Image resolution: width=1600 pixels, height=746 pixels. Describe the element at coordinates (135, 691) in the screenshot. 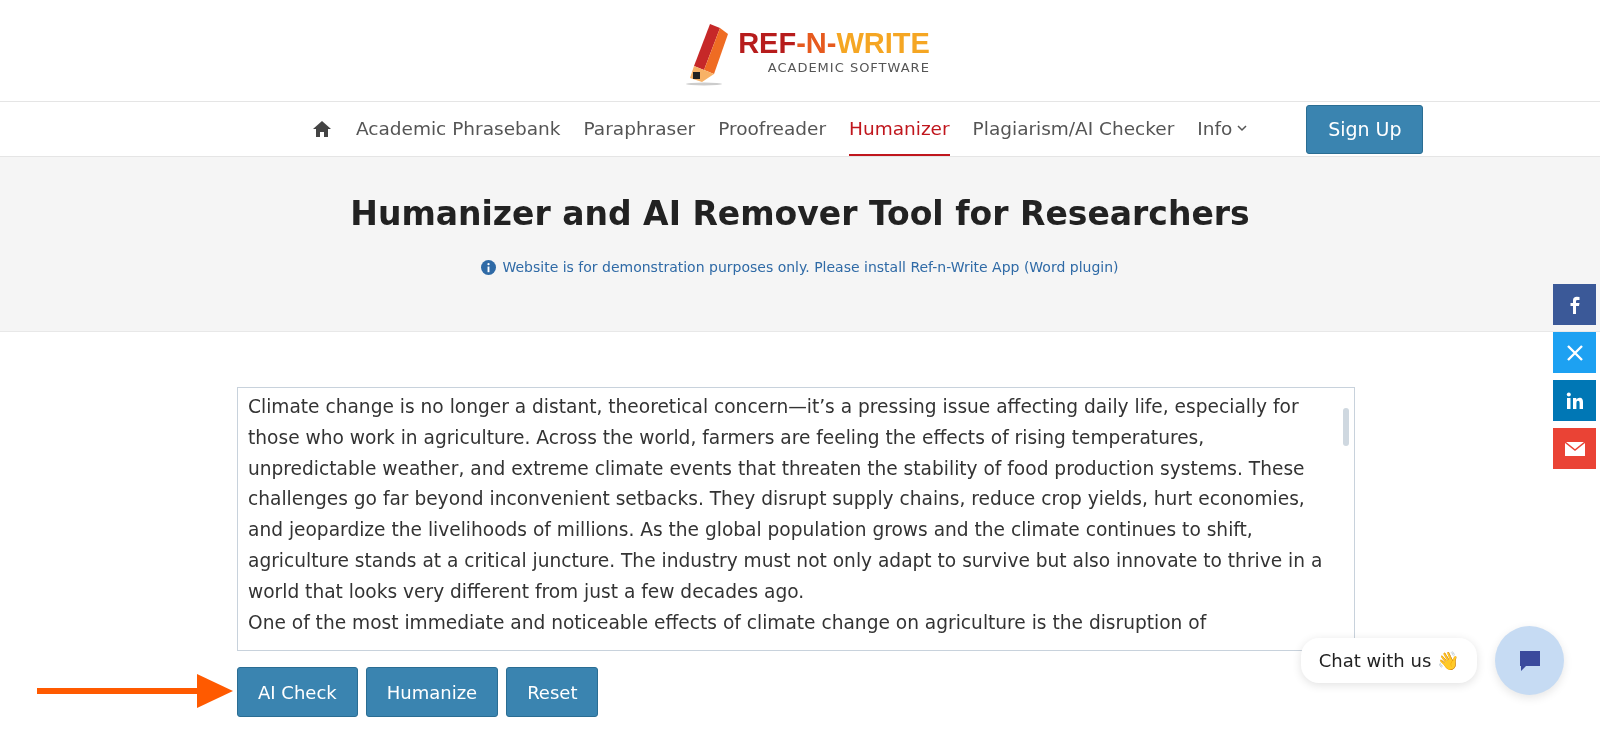

I see `arrow-icon` at that location.